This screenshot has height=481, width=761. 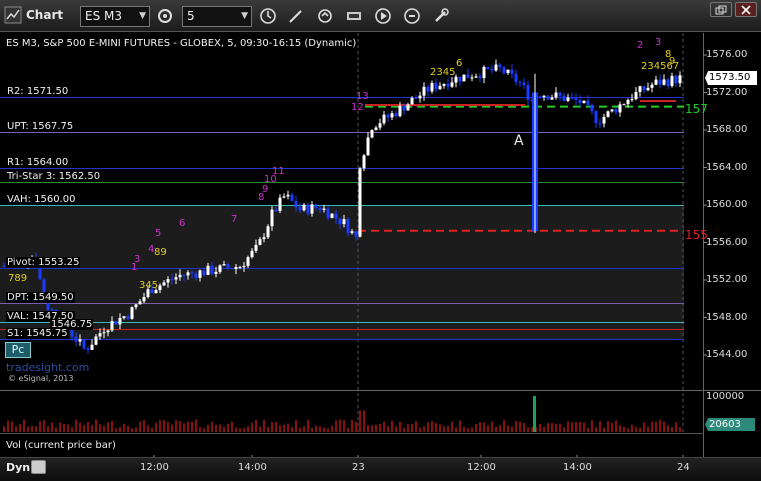 What do you see at coordinates (357, 107) in the screenshot?
I see `count-marker: 12` at bounding box center [357, 107].